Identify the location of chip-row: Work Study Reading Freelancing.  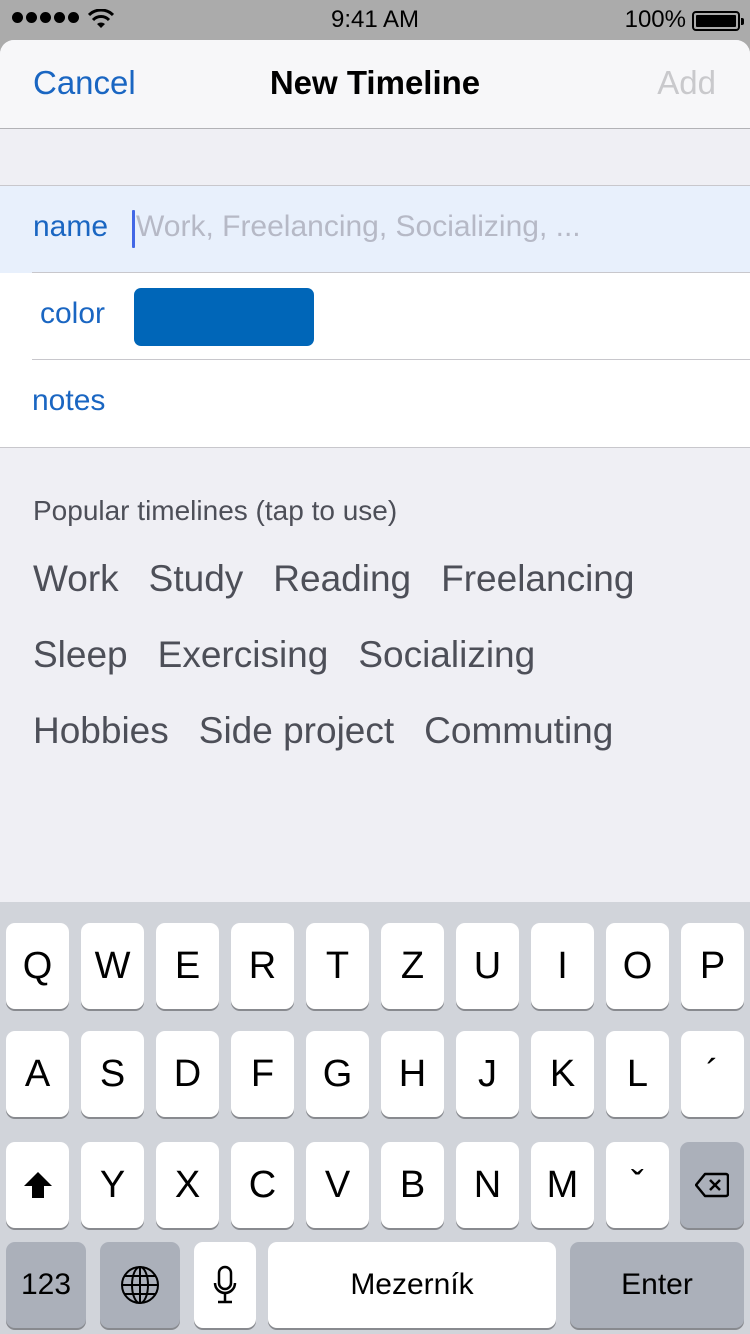
(383, 596).